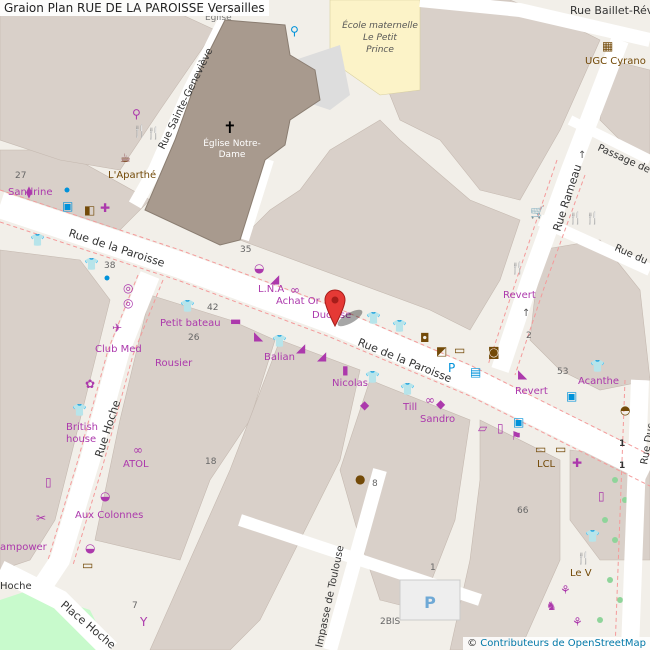  Describe the element at coordinates (294, 31) in the screenshot. I see `bicycle-icon: ⚲` at that location.